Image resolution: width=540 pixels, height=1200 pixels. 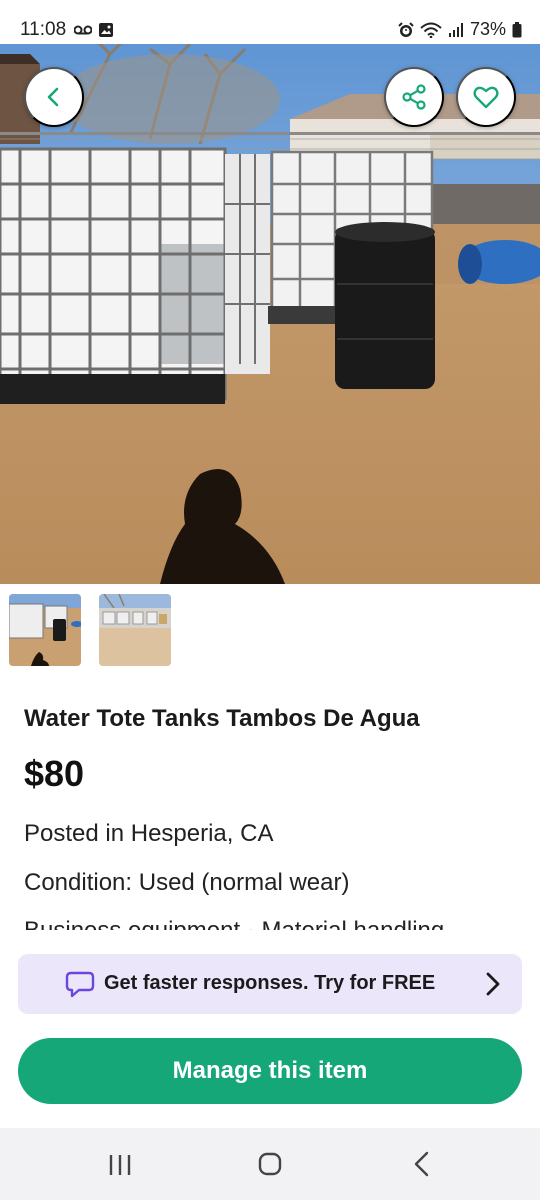 What do you see at coordinates (455, 29) in the screenshot?
I see `signal-icon` at bounding box center [455, 29].